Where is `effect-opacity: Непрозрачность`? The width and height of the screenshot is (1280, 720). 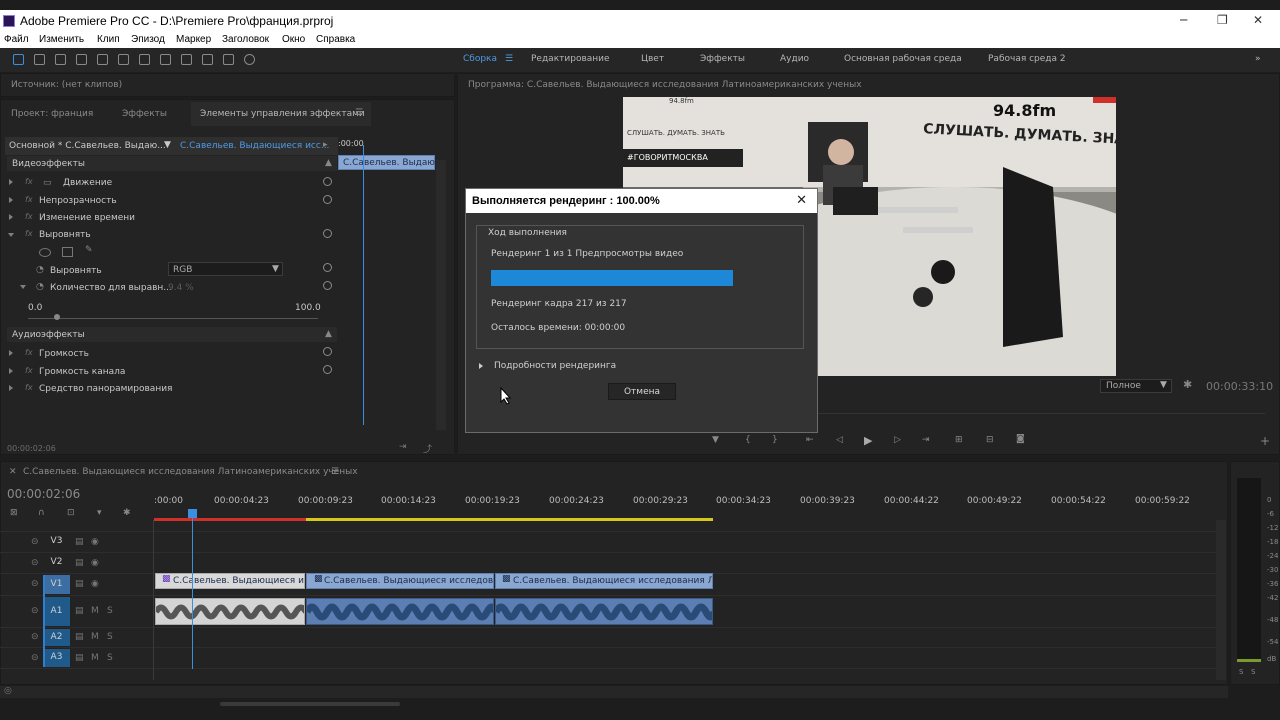 effect-opacity: Непрозрачность is located at coordinates (78, 201).